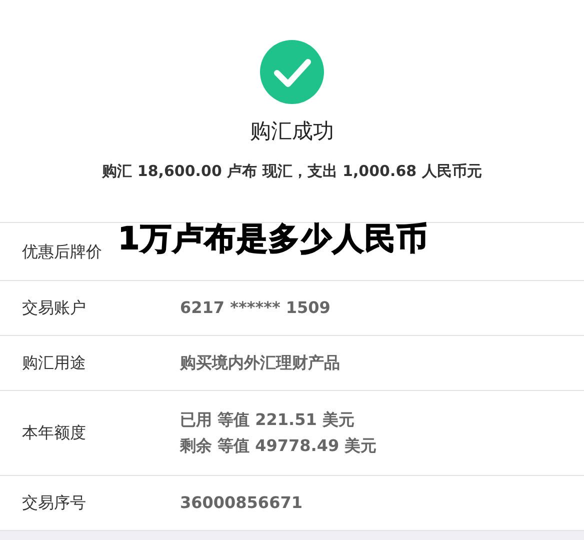 The image size is (584, 540). Describe the element at coordinates (54, 503) in the screenshot. I see `row-label: 交易序号` at that location.